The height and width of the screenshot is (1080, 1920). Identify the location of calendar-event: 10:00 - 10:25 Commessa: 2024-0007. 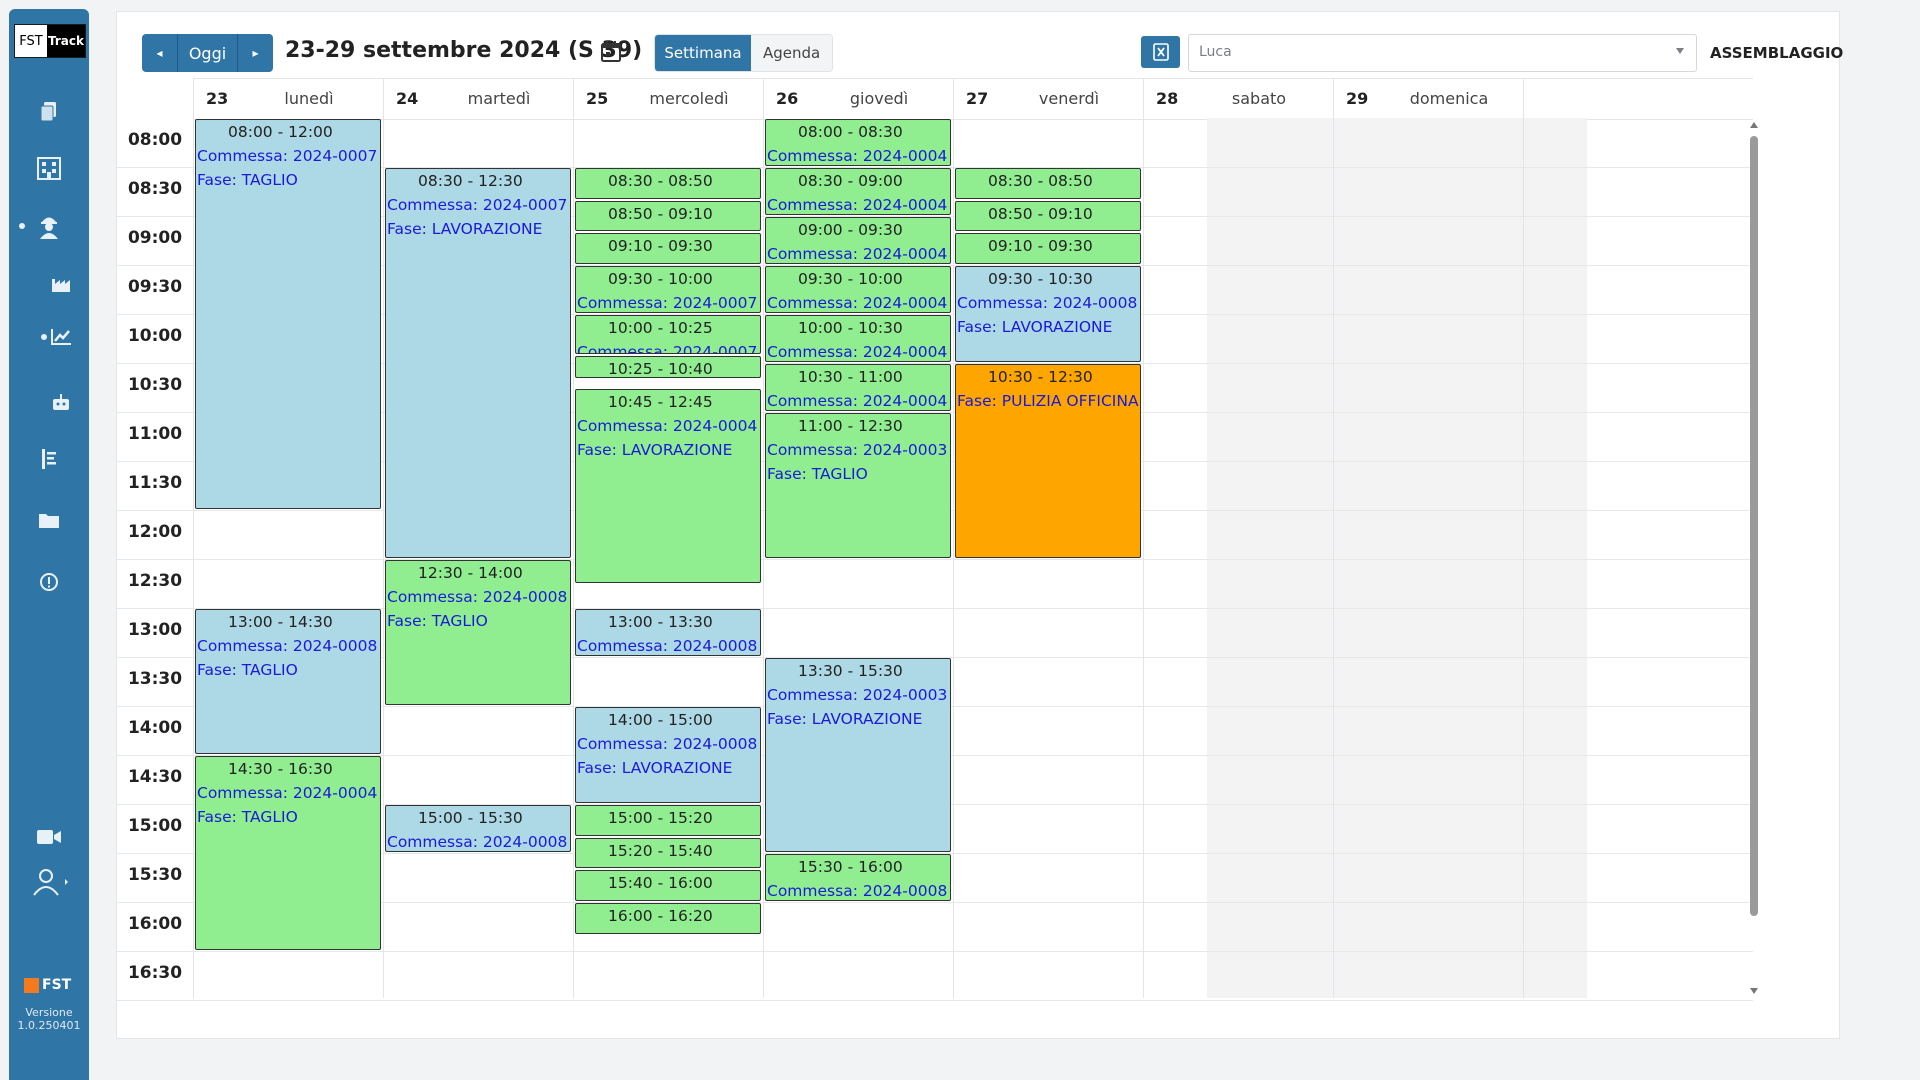
(668, 334).